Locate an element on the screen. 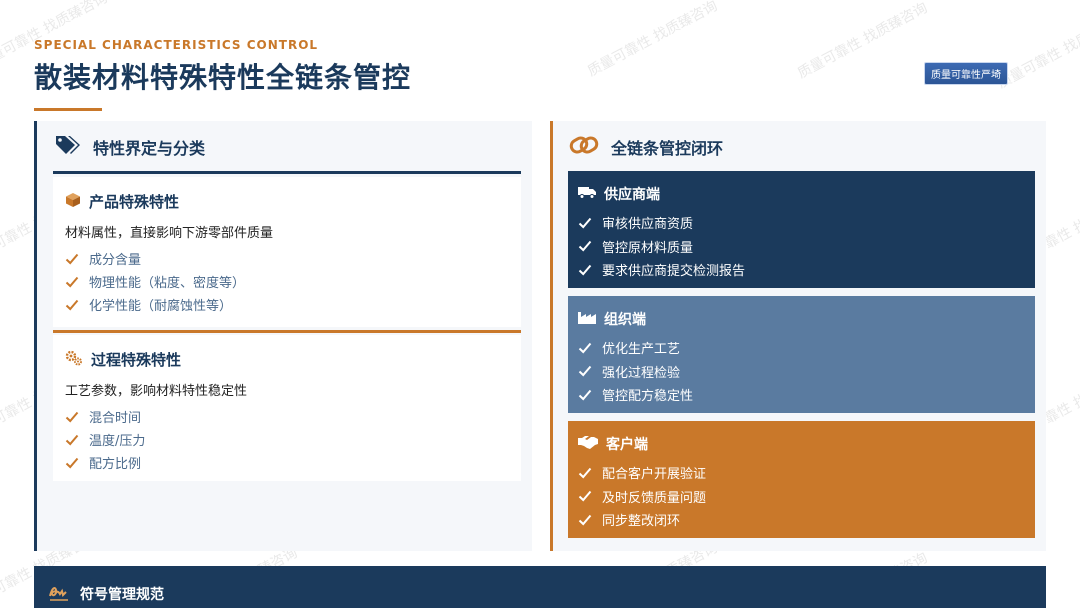 The width and height of the screenshot is (1080, 608). list-item: 化学性能（耐腐蚀性等） is located at coordinates (293, 304).